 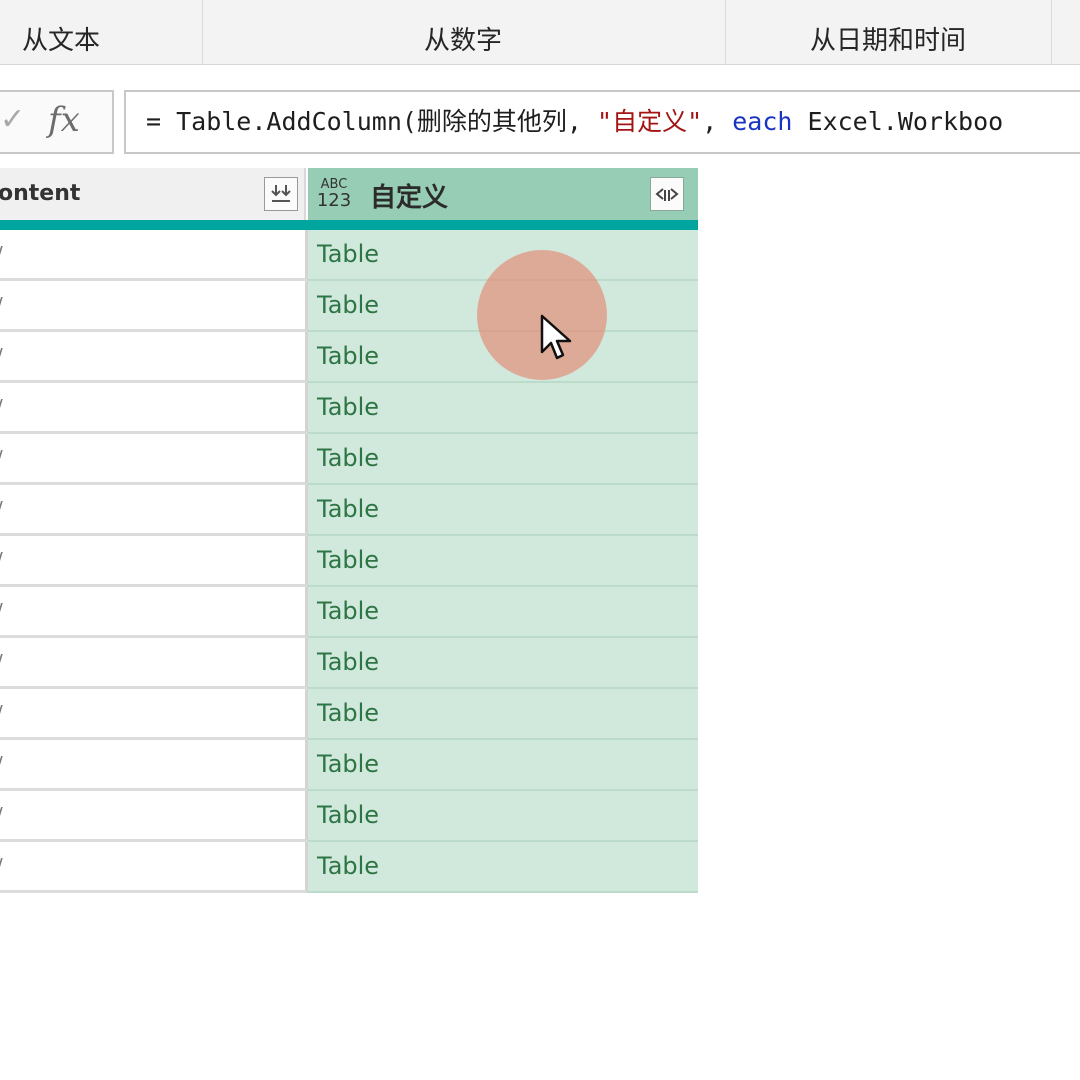 I want to click on header-row: ontent ABC 123 自定义, so click(x=349, y=194).